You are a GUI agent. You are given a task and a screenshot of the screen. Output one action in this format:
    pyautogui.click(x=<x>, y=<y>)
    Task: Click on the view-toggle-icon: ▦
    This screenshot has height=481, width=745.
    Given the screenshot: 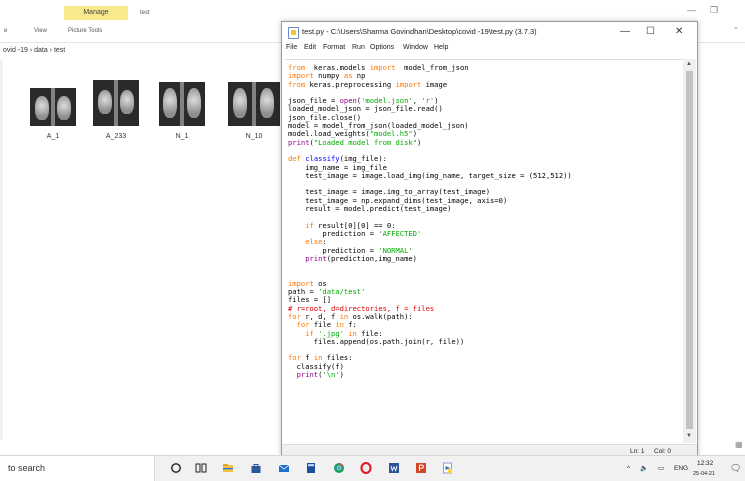 What is the action you would take?
    pyautogui.click(x=739, y=444)
    